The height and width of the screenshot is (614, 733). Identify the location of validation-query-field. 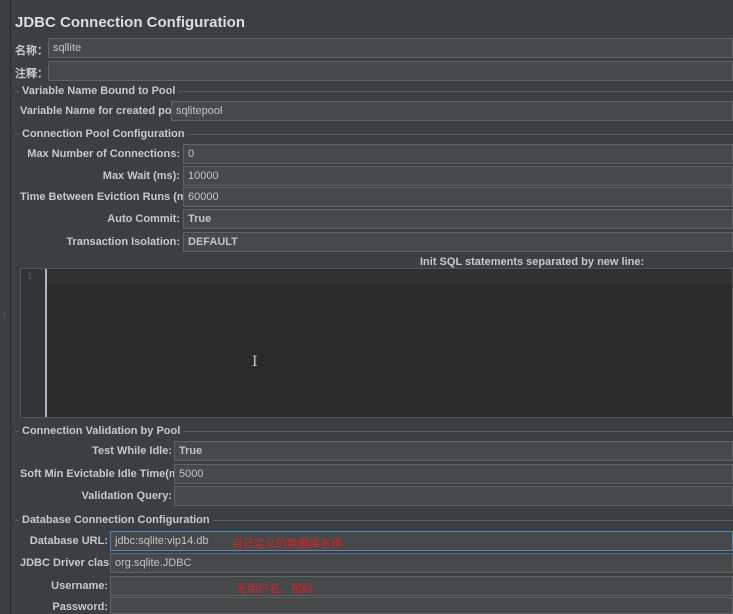
(453, 496).